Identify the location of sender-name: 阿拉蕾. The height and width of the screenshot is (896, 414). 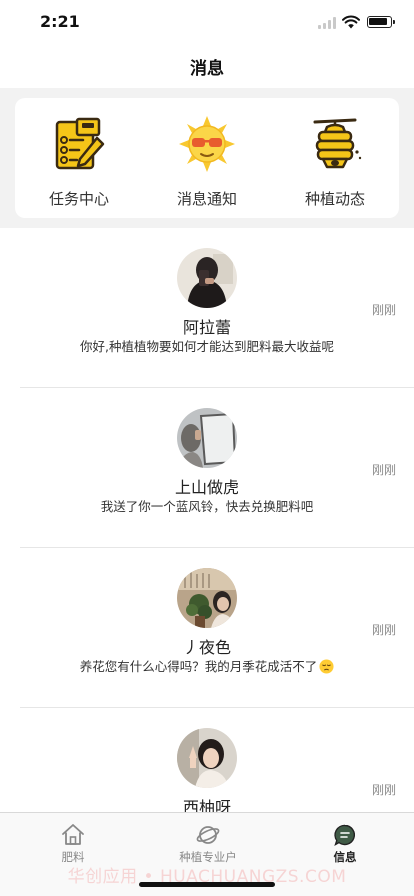
(206, 327).